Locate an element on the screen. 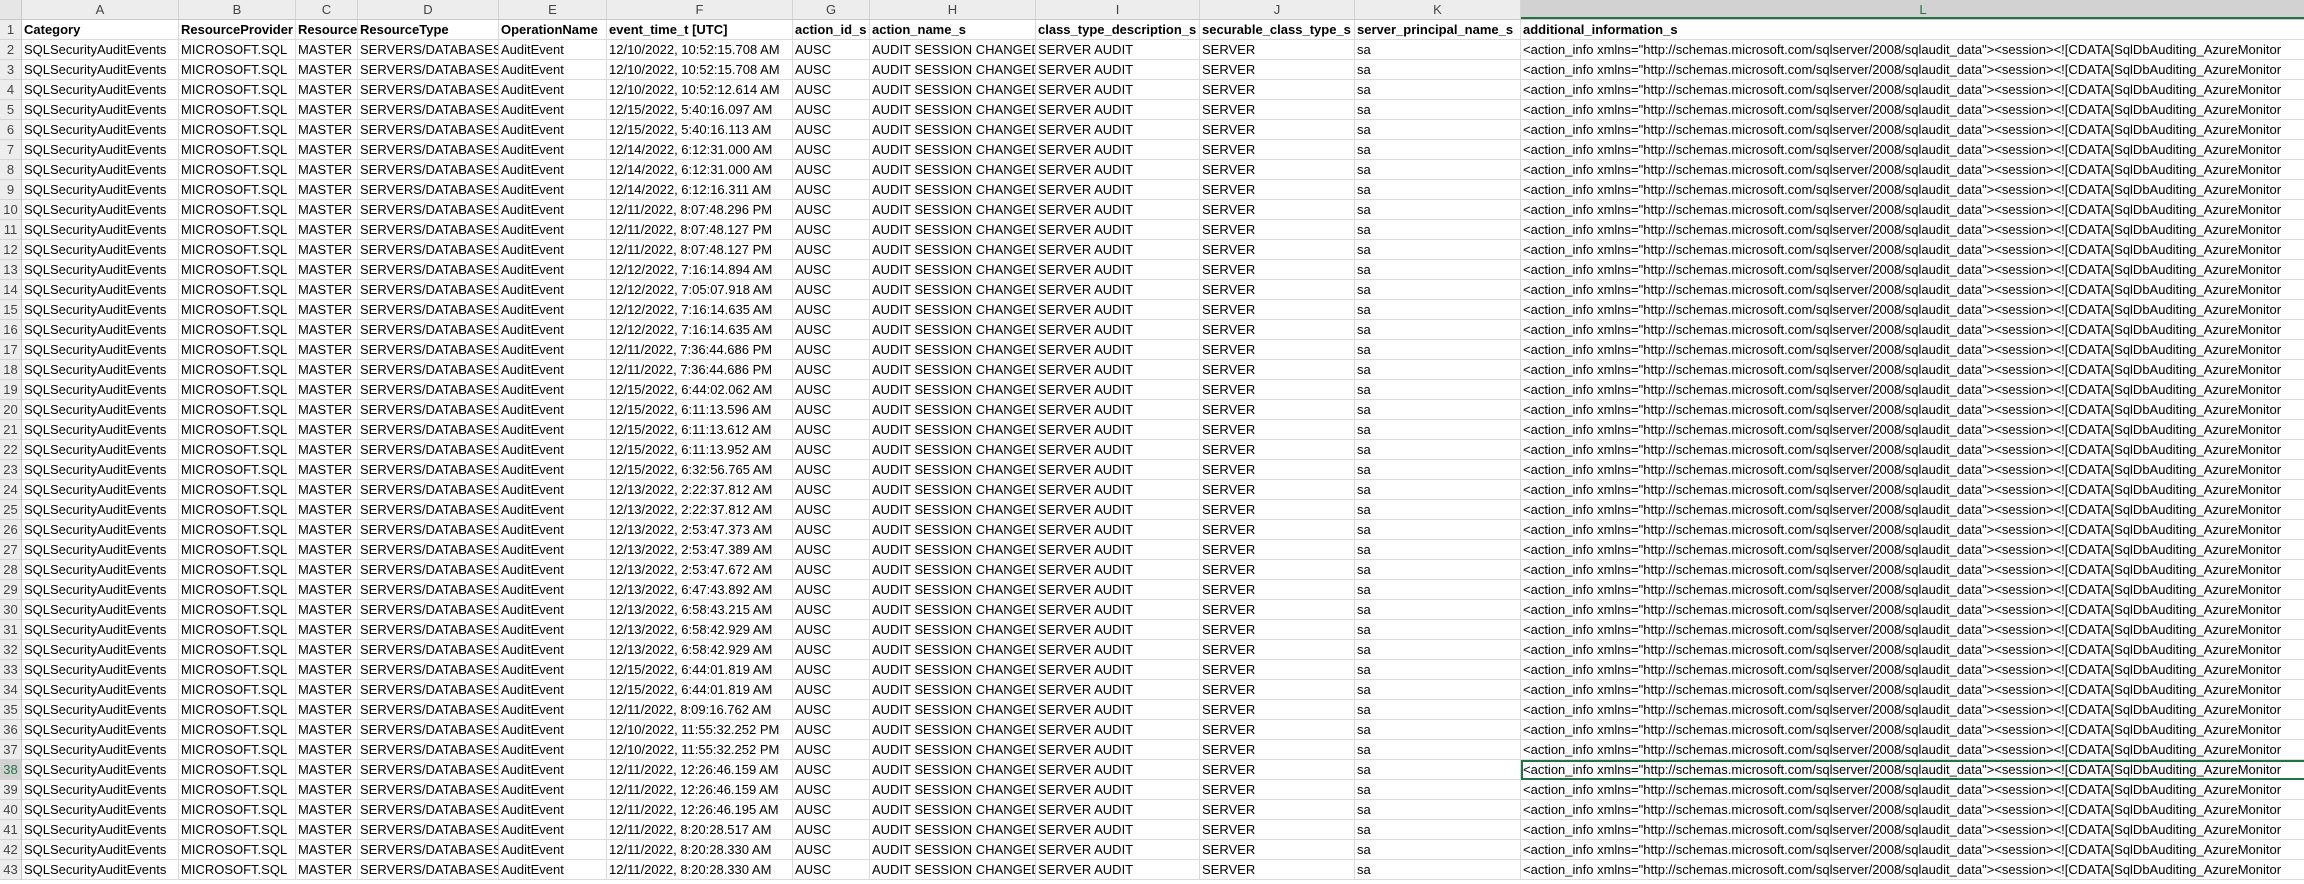 This screenshot has height=884, width=2304. row-header-3: 3 is located at coordinates (10, 70).